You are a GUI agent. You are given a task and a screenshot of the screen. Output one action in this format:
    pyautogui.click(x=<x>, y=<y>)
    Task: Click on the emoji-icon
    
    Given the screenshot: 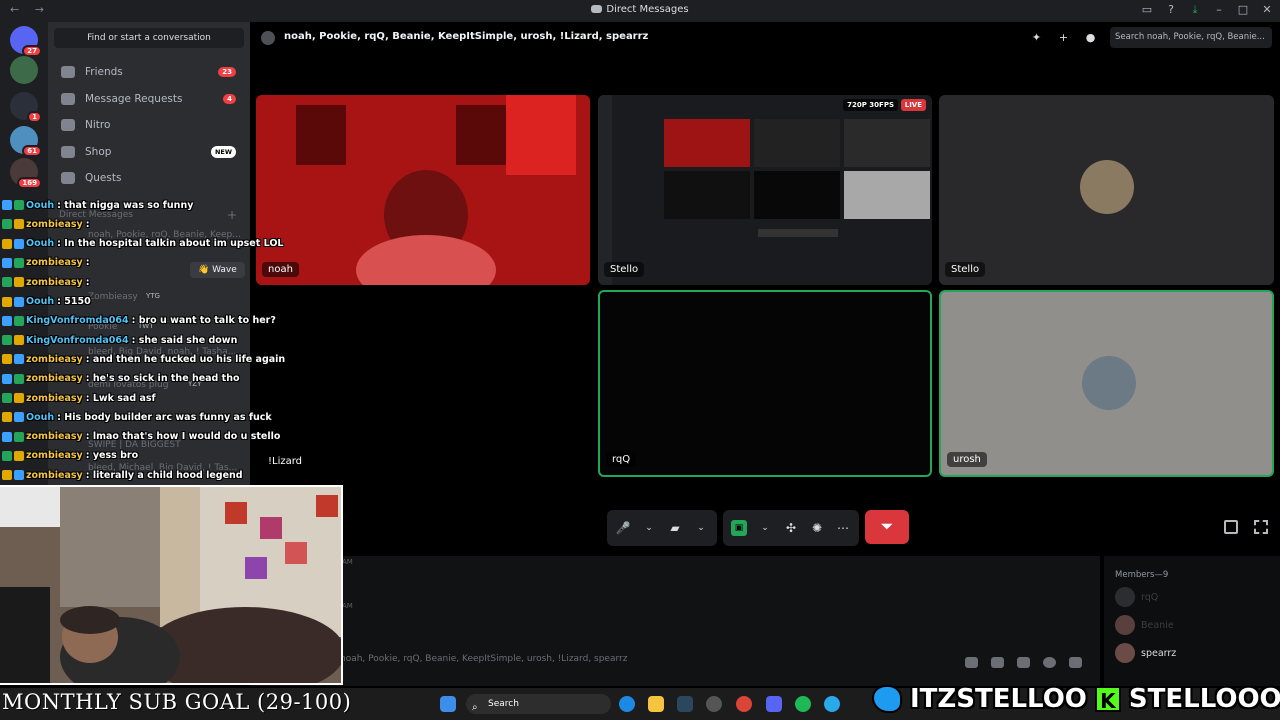 What is the action you would take?
    pyautogui.click(x=1049, y=662)
    